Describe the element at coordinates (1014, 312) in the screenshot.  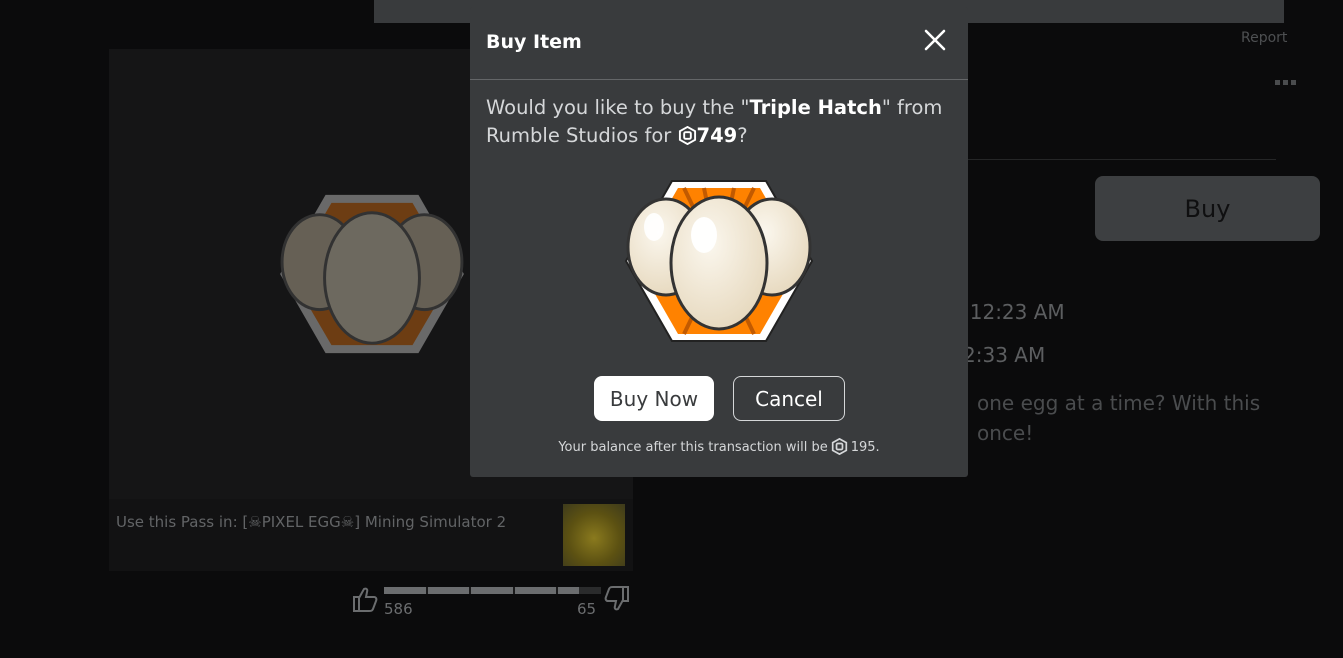
I see `created-date: :12:23 AM` at that location.